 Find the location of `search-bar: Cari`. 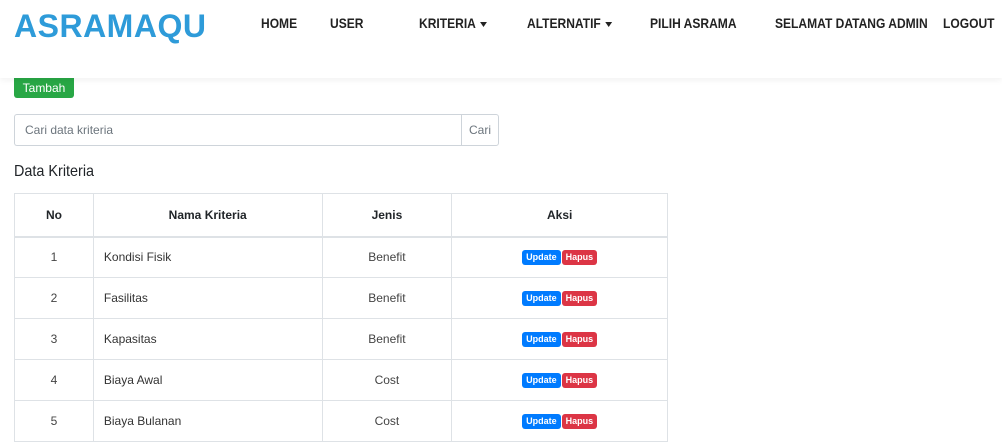

search-bar: Cari is located at coordinates (256, 130).